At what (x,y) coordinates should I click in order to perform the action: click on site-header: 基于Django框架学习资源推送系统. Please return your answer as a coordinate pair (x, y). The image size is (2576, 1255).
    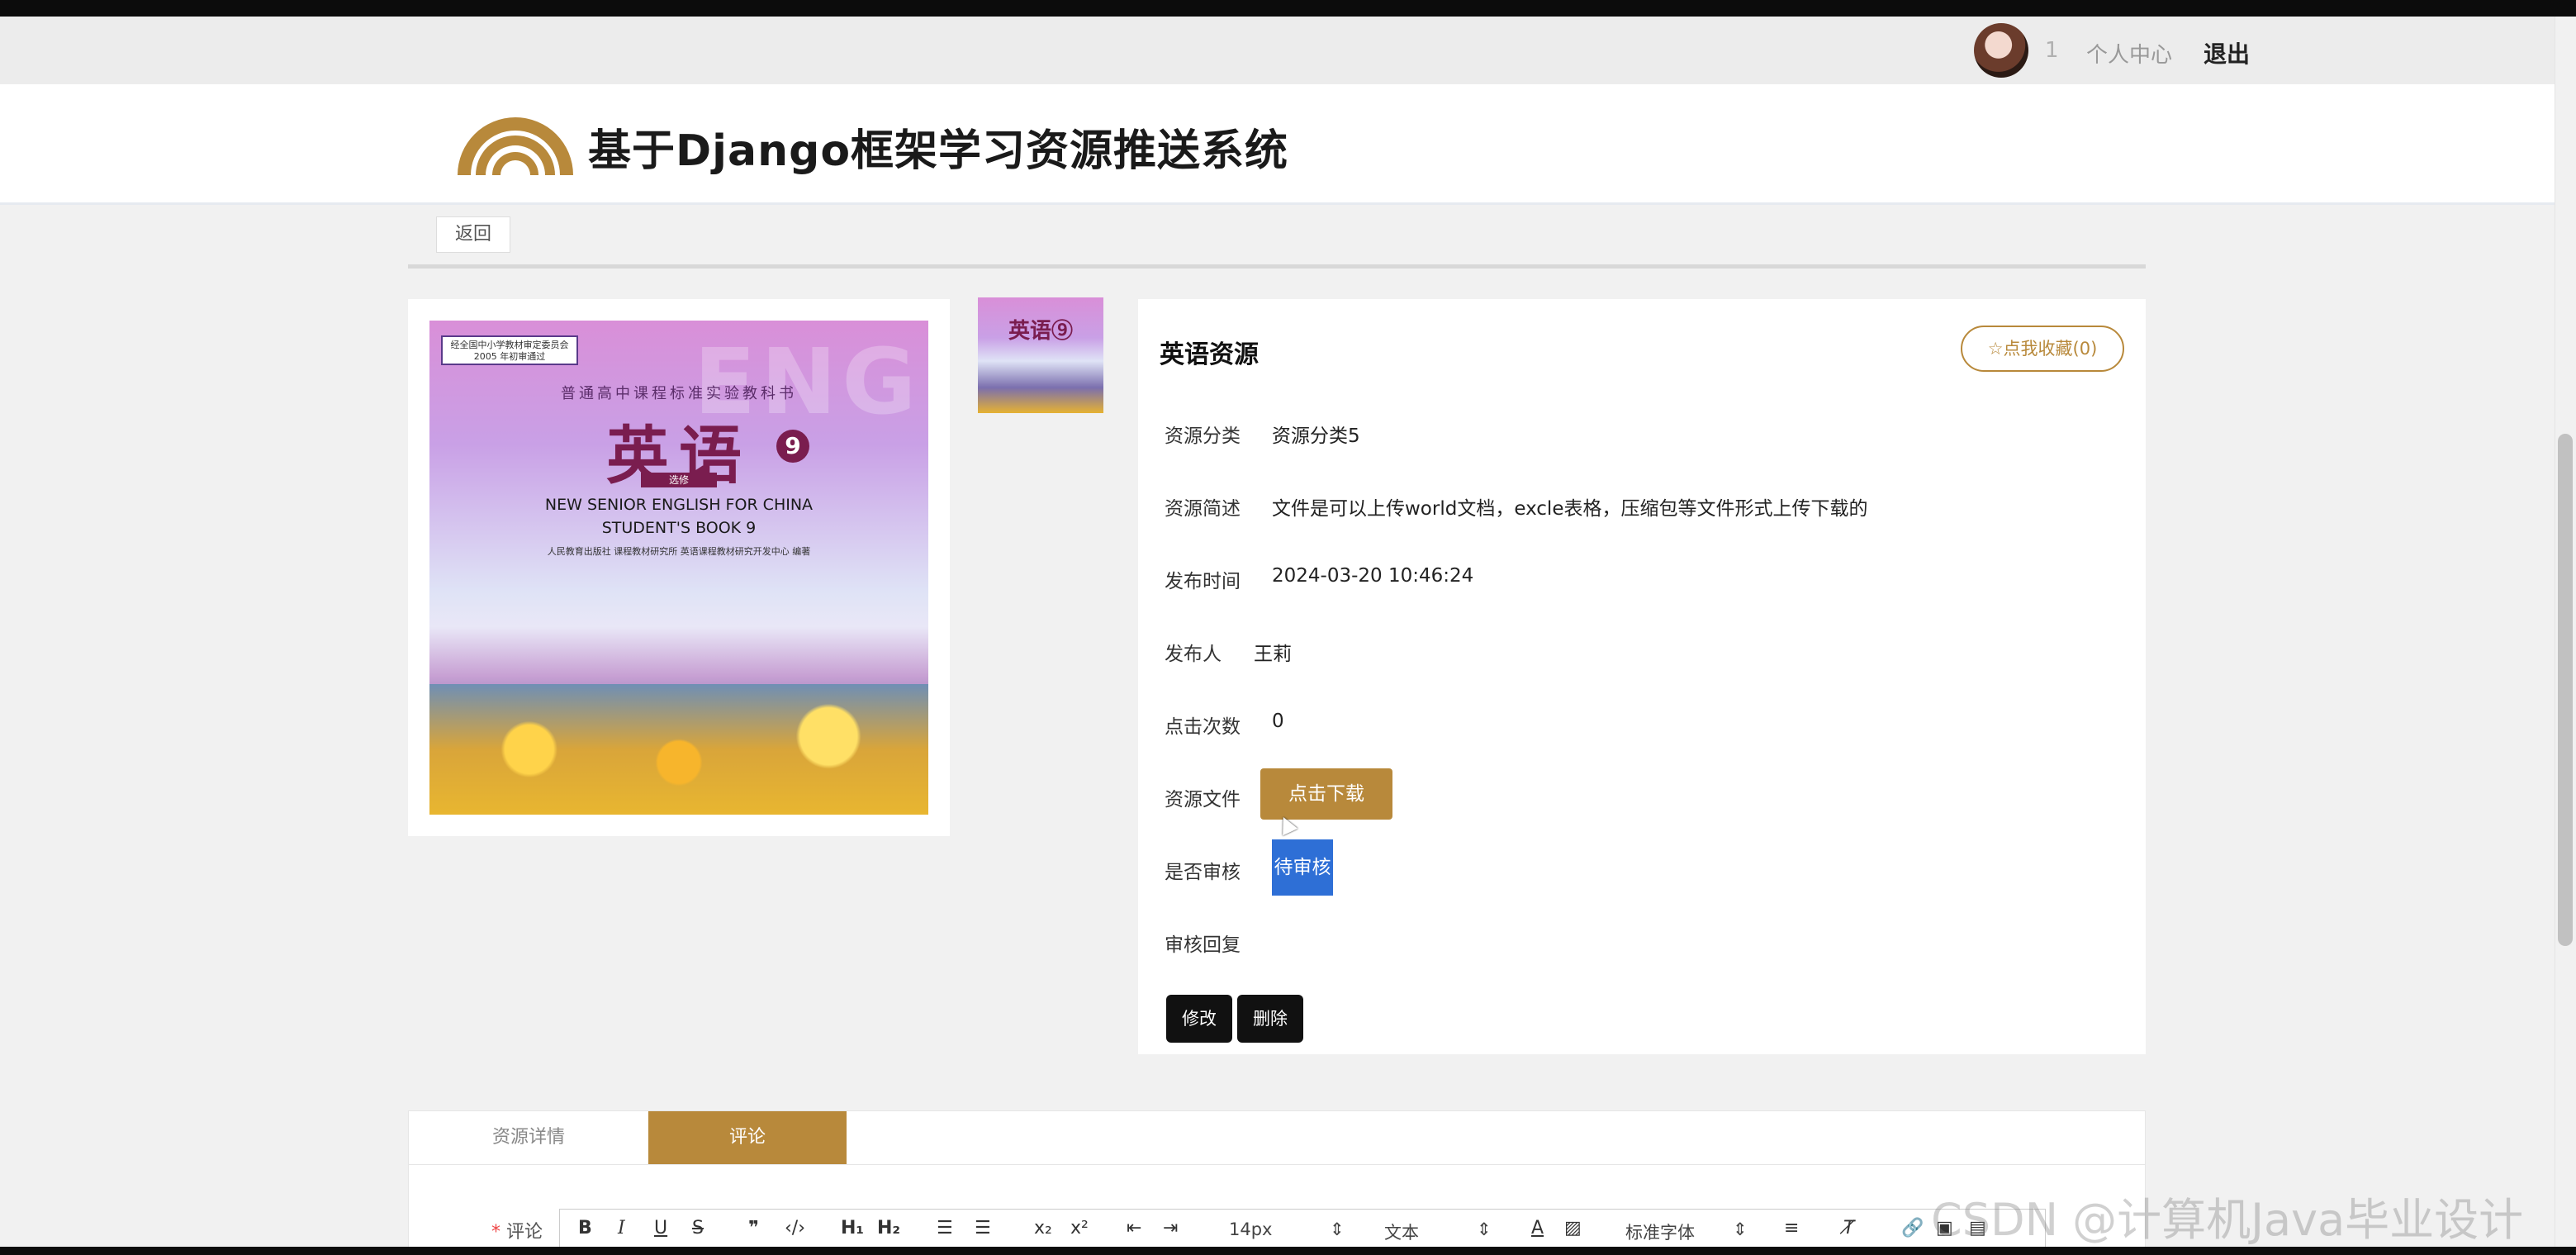
    Looking at the image, I should click on (1277, 144).